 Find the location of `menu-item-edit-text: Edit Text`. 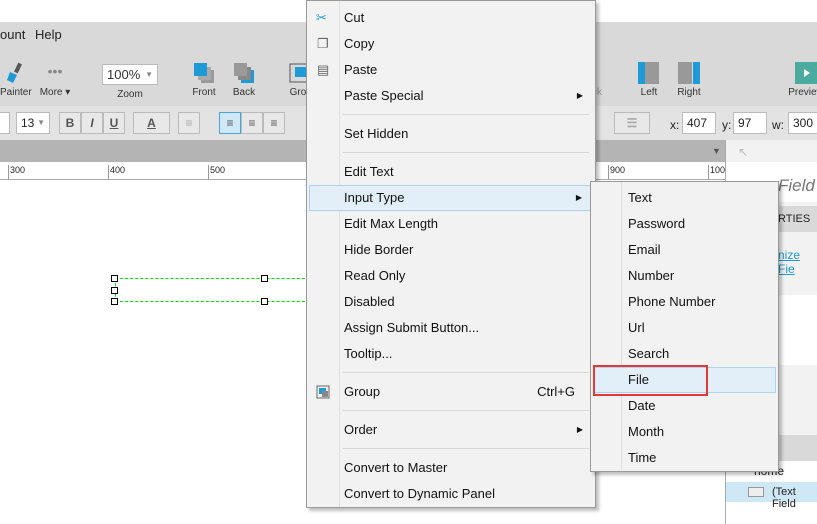

menu-item-edit-text: Edit Text is located at coordinates (451, 172).